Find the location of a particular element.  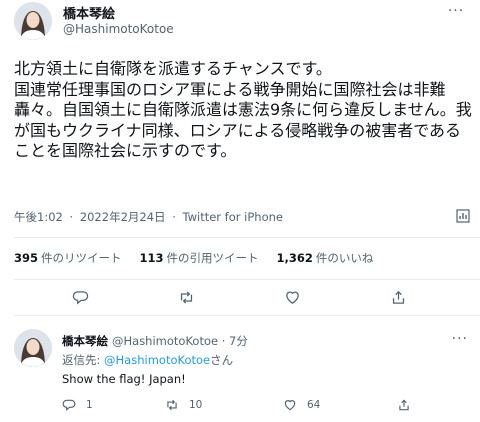

quotes-count: 113 is located at coordinates (151, 258).